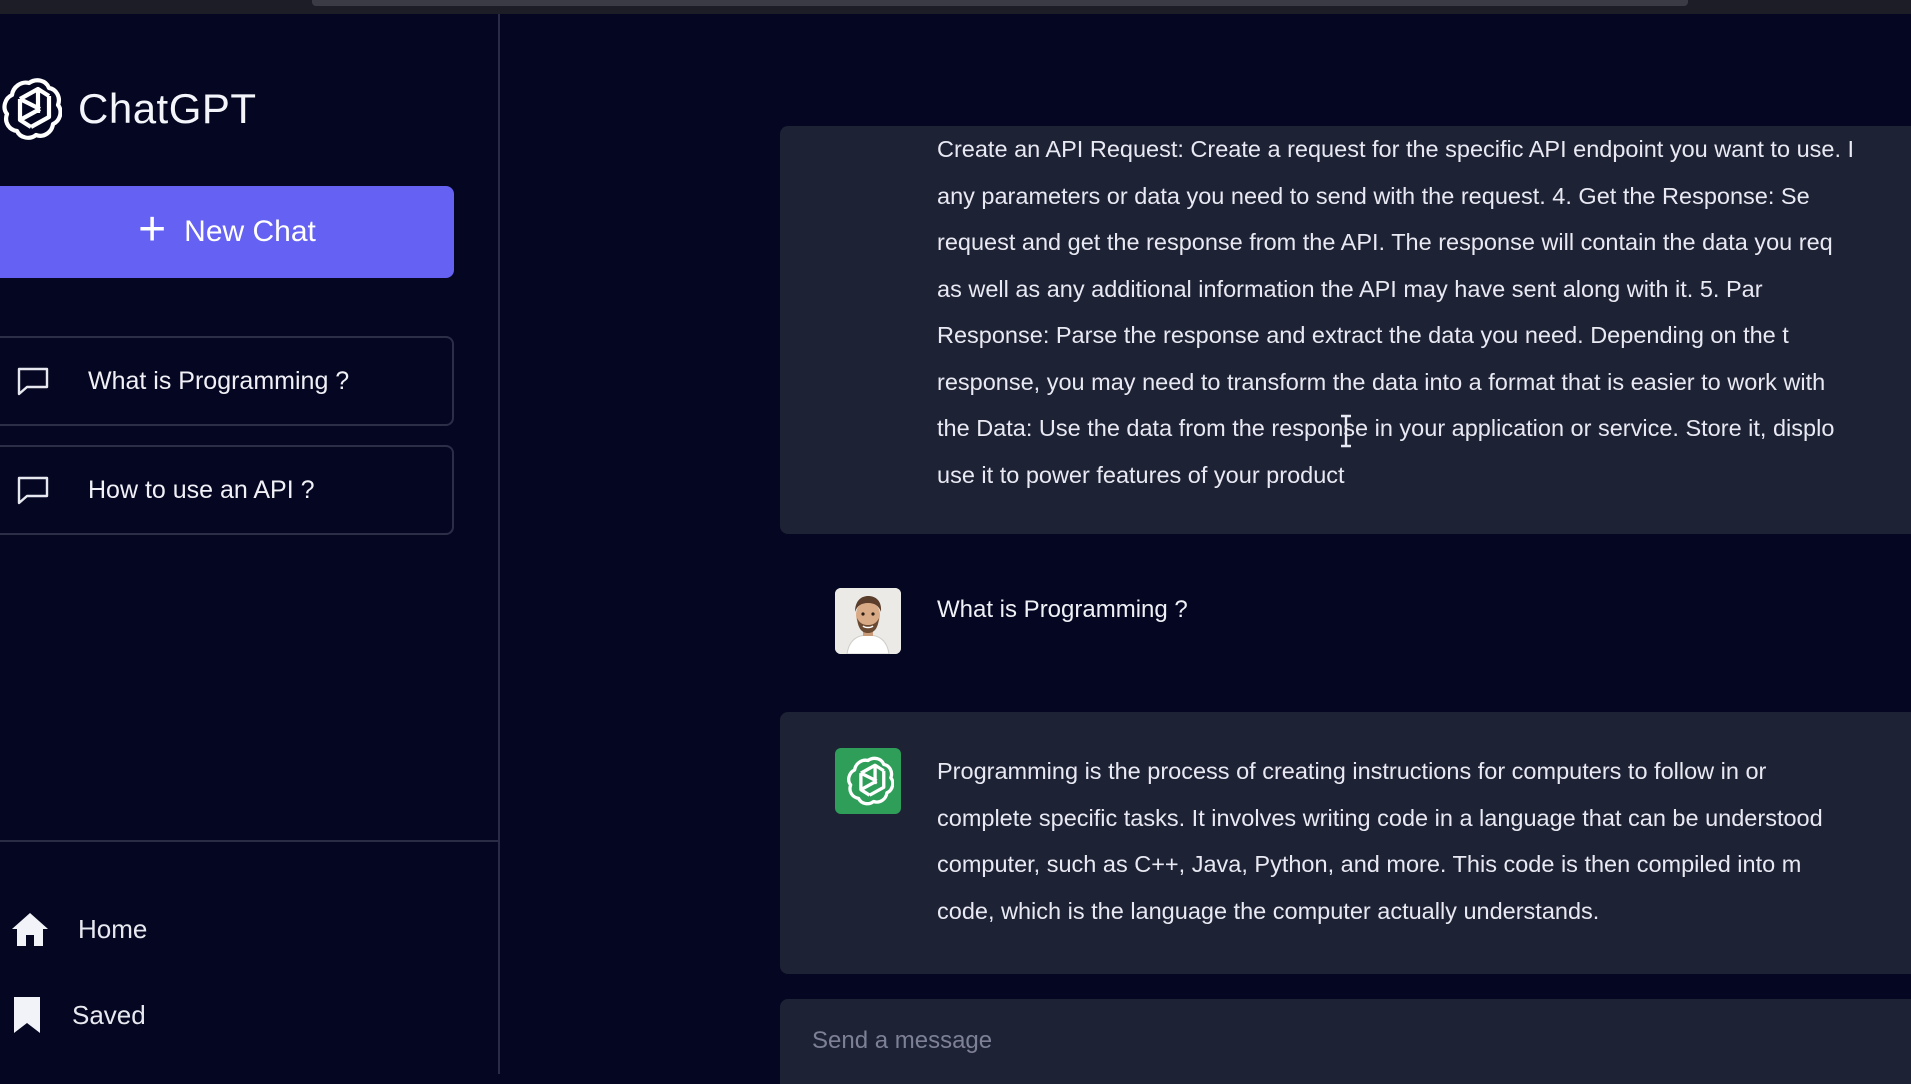 This screenshot has height=1084, width=1911. Describe the element at coordinates (109, 1014) in the screenshot. I see `nav-item-label: Saved` at that location.